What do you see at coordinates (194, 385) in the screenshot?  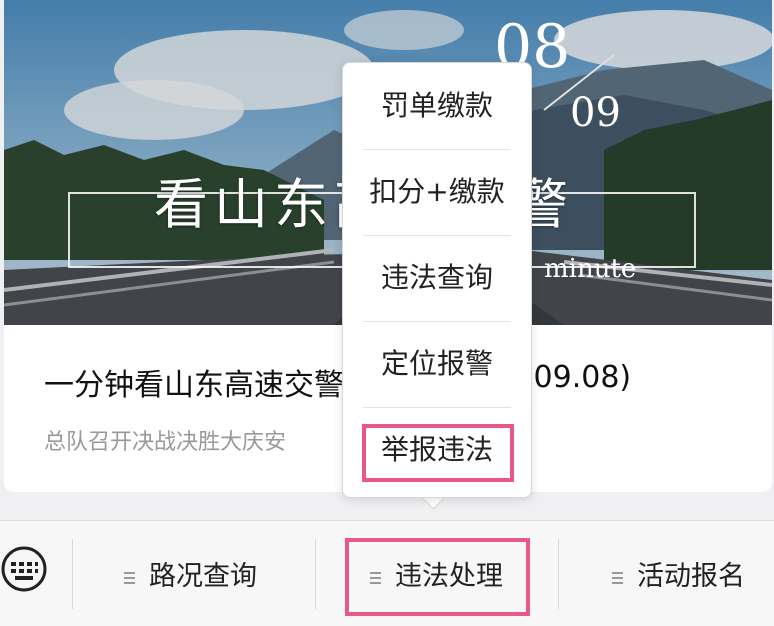 I see `article-title-text: 一分钟看山东高速交警` at bounding box center [194, 385].